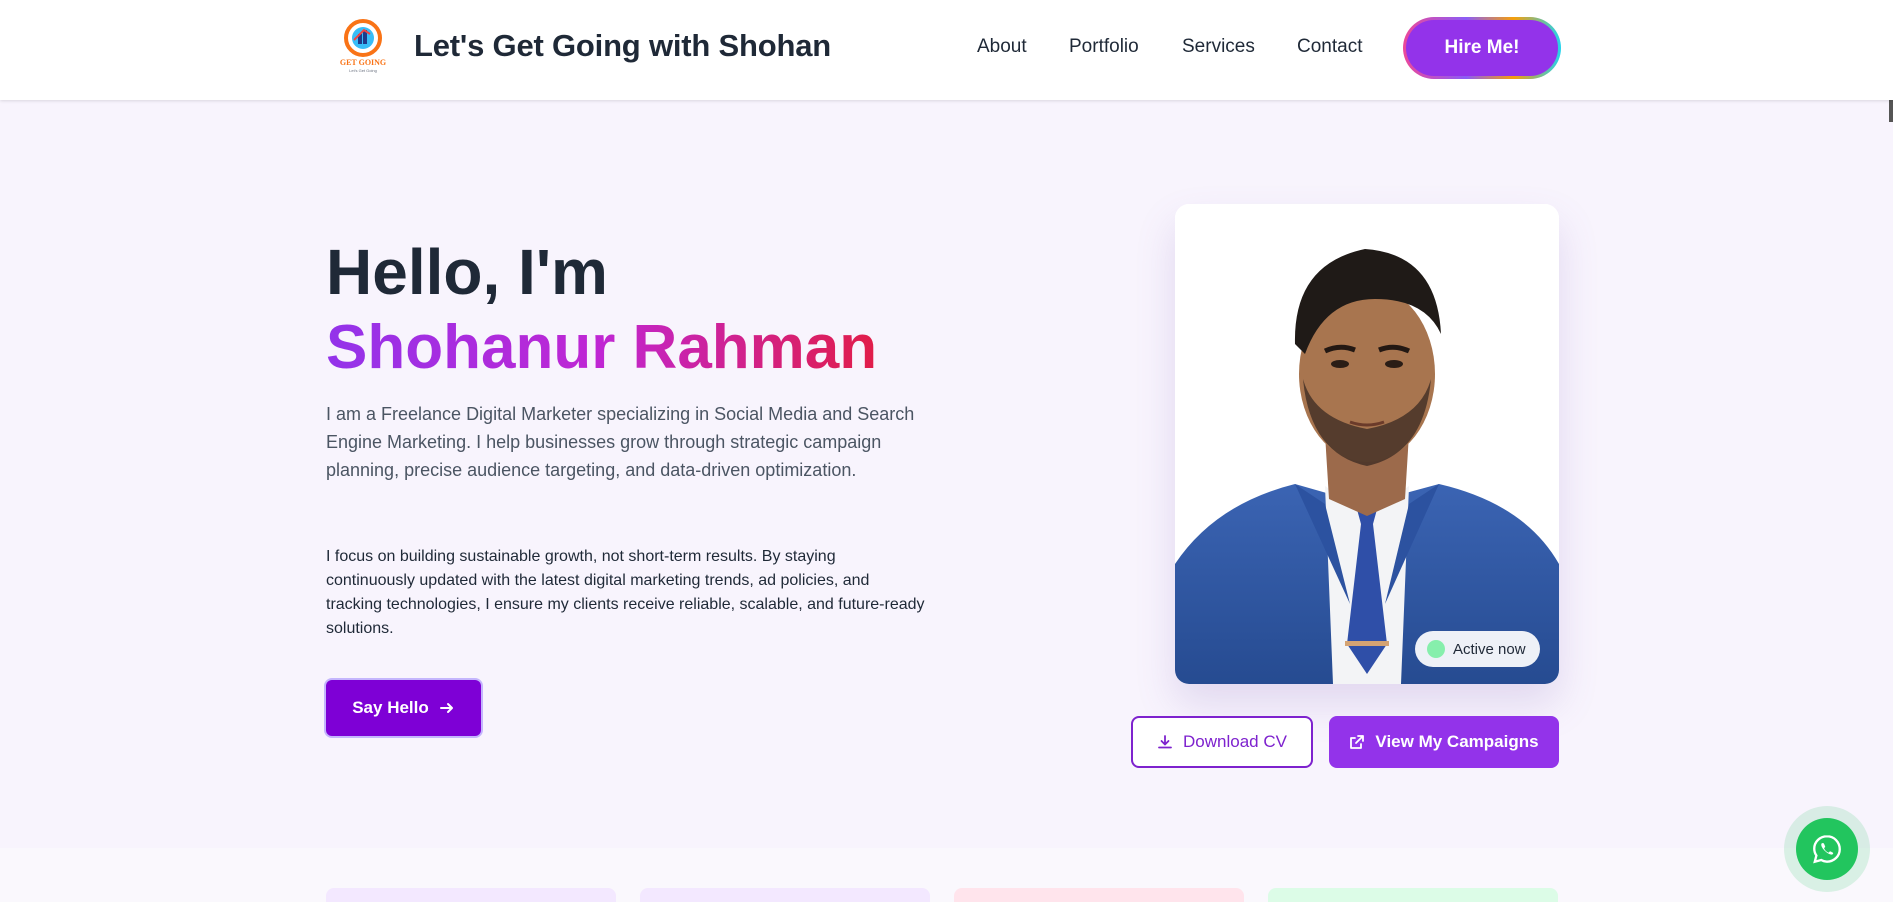  I want to click on name-heading: Shohanur Rahman, so click(602, 347).